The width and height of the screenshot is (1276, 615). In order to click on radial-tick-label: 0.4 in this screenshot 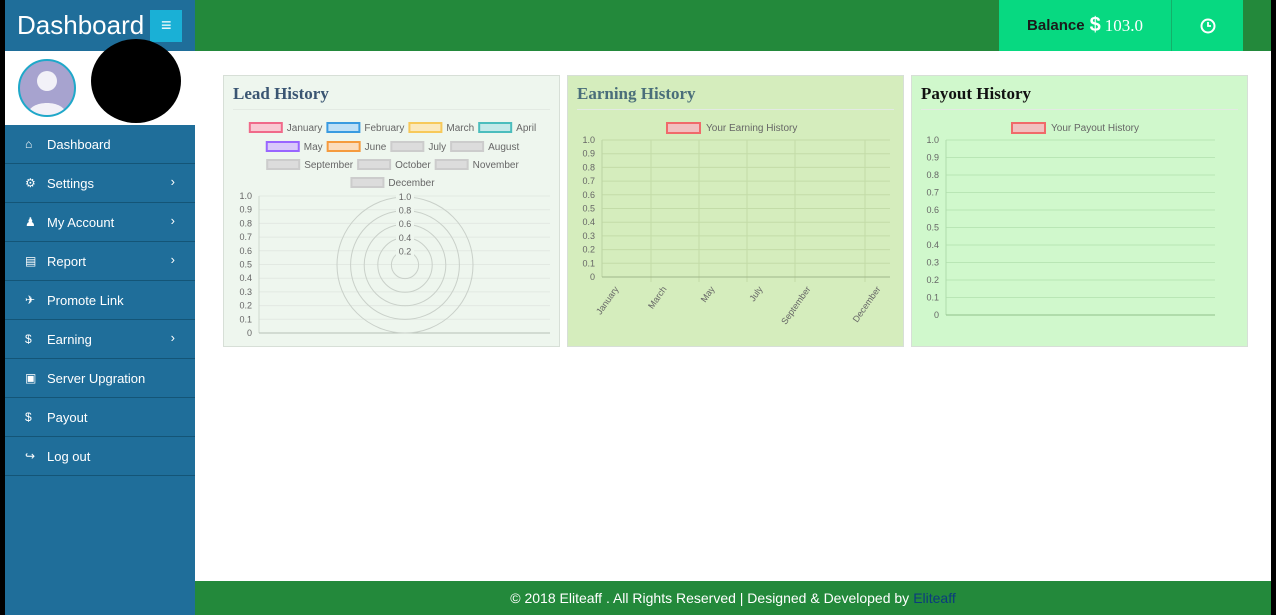, I will do `click(405, 238)`.